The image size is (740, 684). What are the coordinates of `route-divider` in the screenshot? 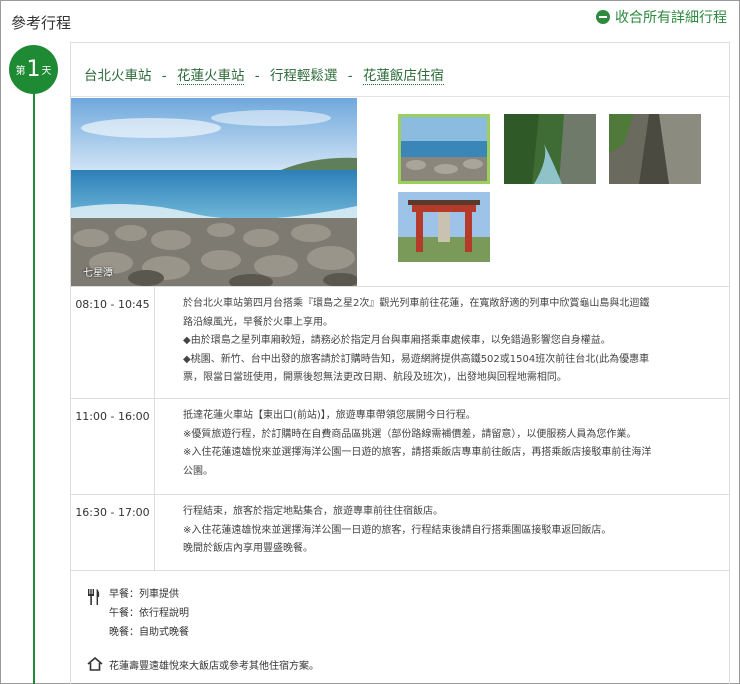 It's located at (400, 96).